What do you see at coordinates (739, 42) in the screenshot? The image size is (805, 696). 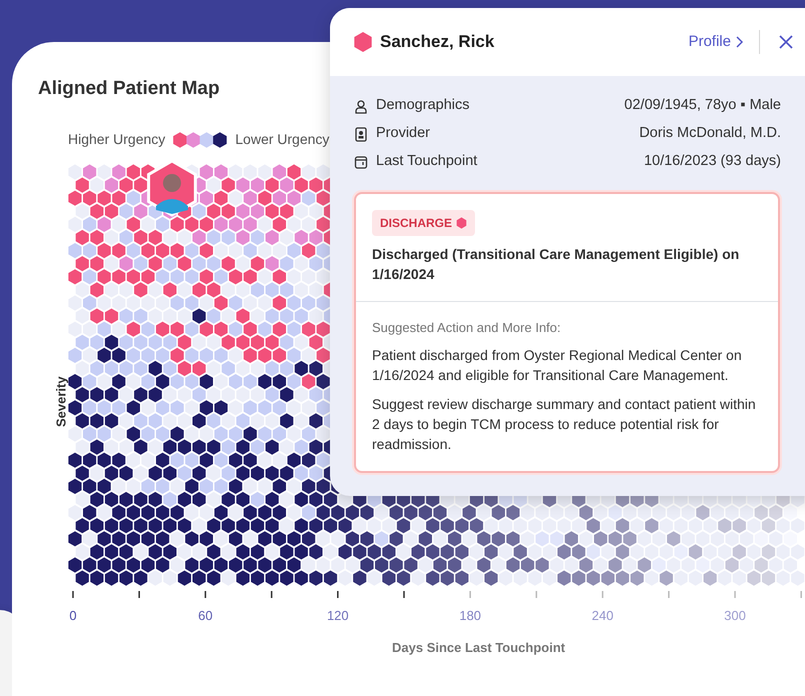 I see `chevron-right-icon` at bounding box center [739, 42].